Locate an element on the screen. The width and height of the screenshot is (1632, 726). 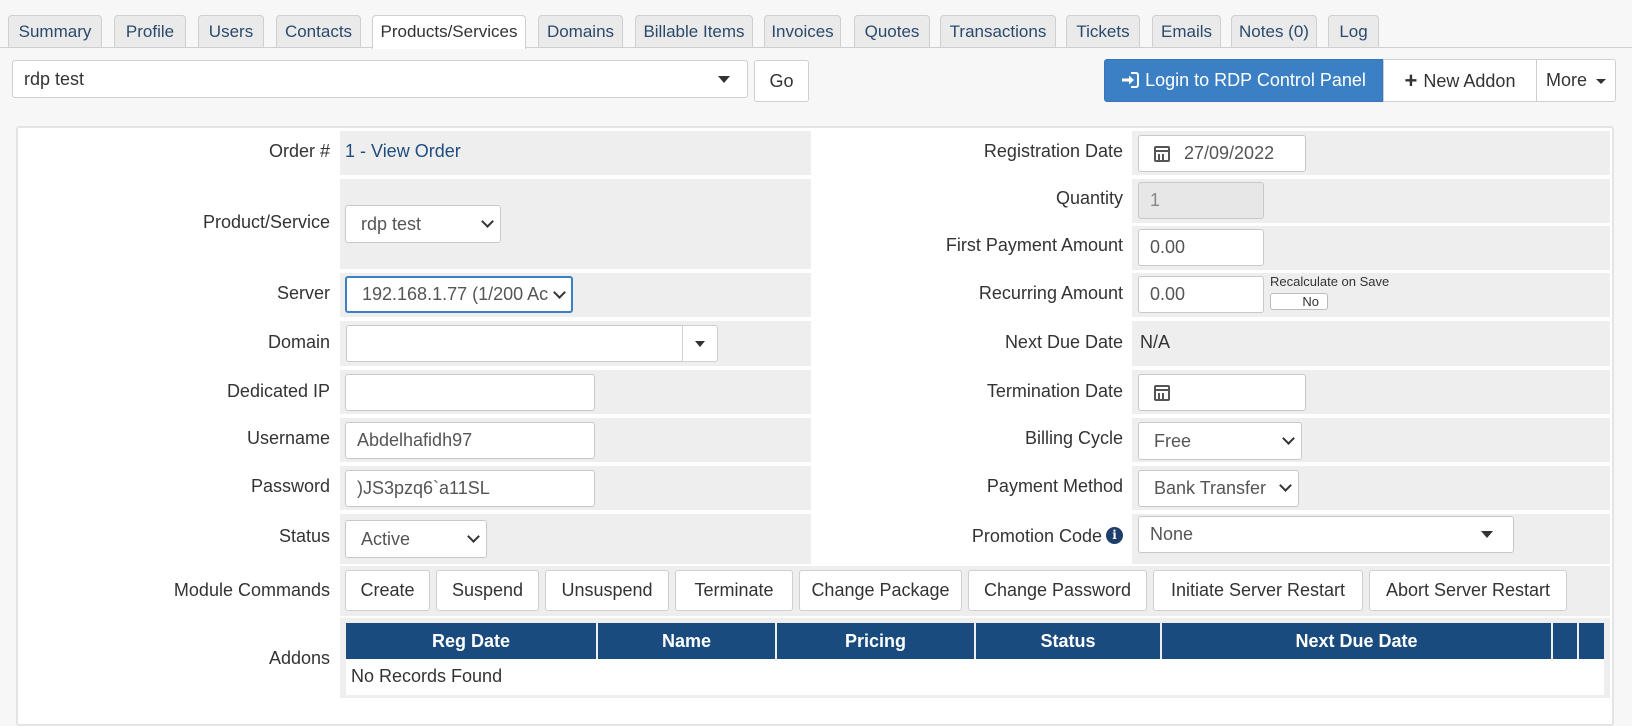
product-label: Product/Service is located at coordinates (266, 222).